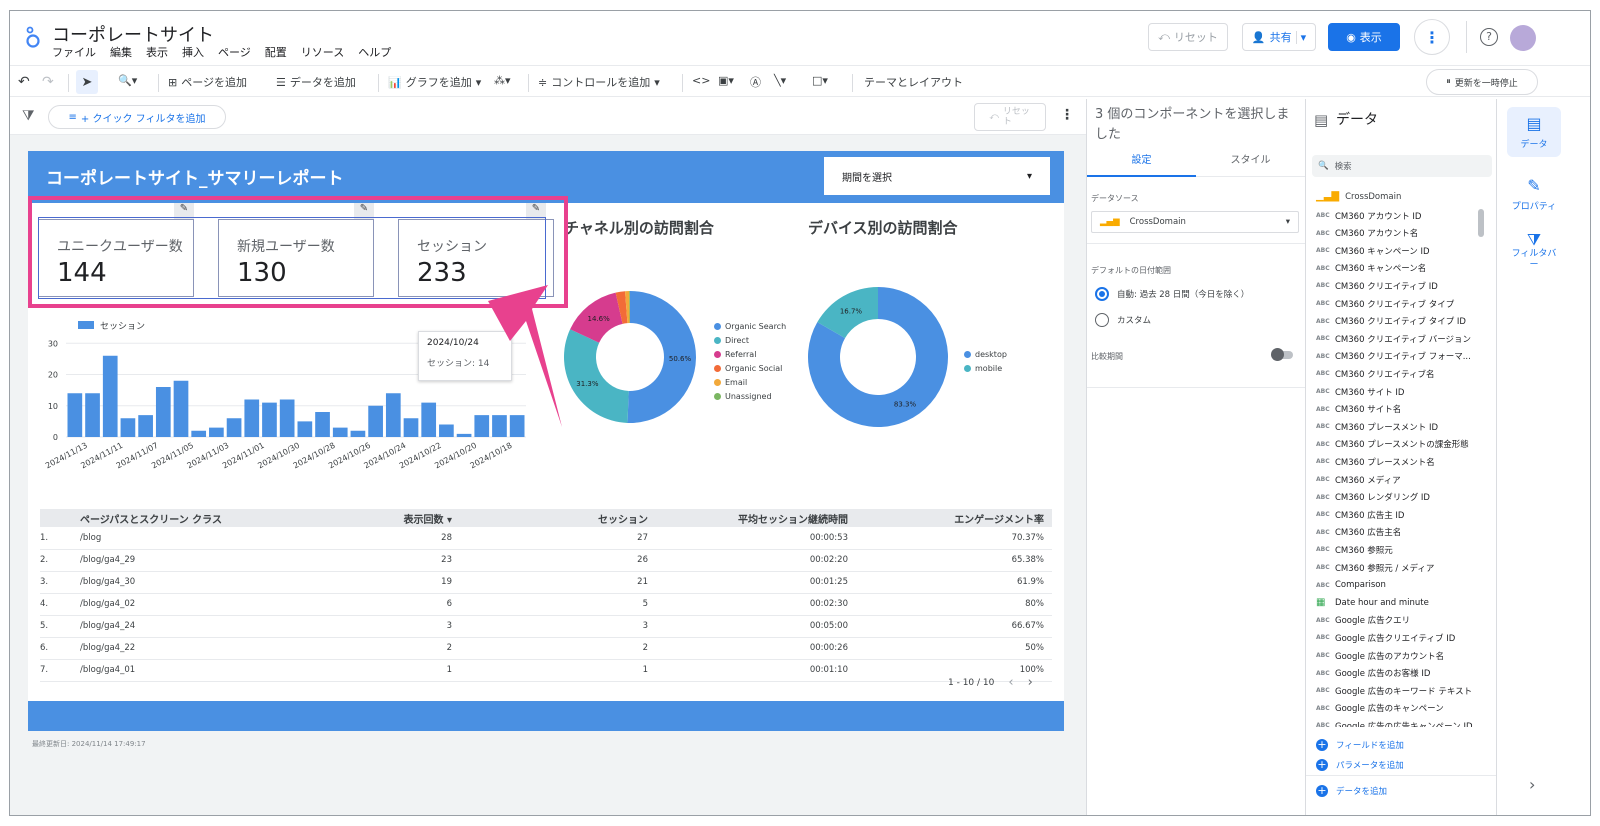 The height and width of the screenshot is (826, 1600). I want to click on undo-icon: ↶, so click(24, 82).